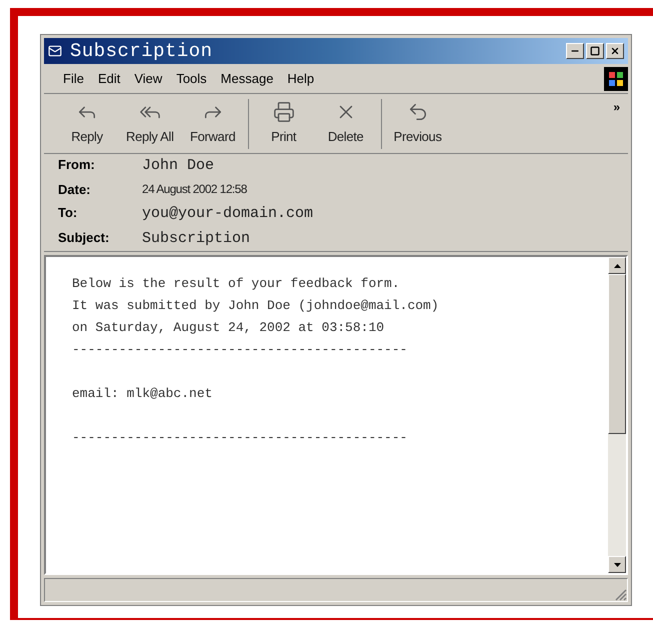 The image size is (653, 628). I want to click on menu-item: Help, so click(301, 78).